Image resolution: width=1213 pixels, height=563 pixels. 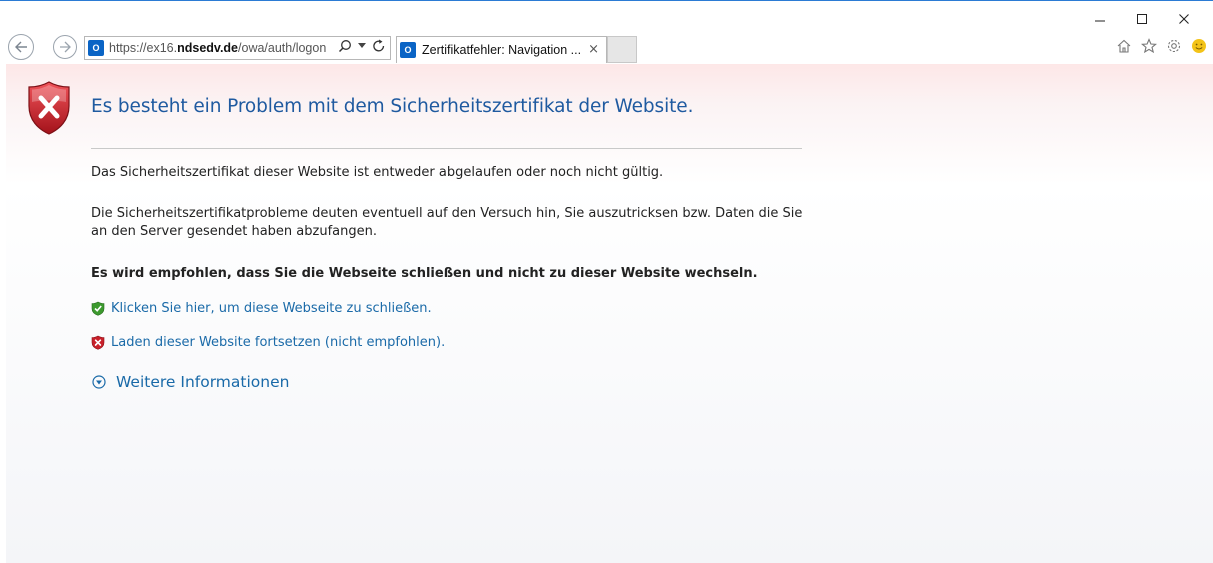 I want to click on maximize-button, so click(x=1142, y=19).